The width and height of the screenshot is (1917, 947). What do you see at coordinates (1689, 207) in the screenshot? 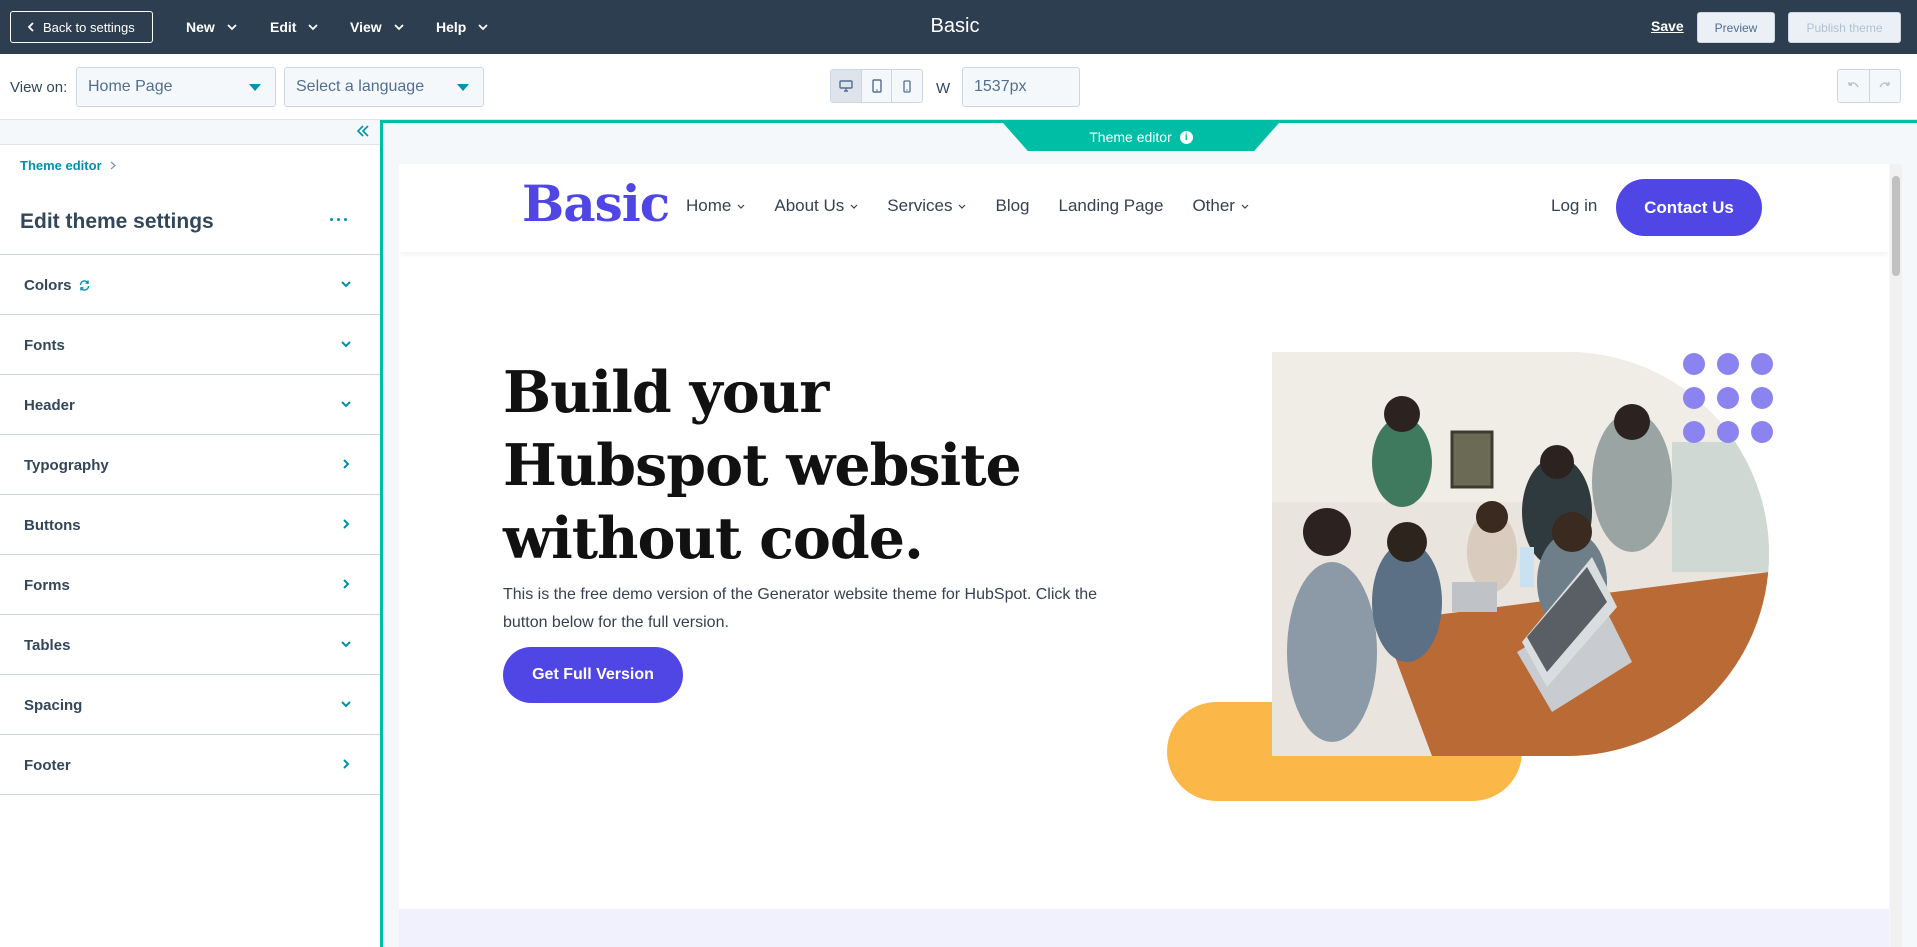
I see `contact-us-button: Contact Us` at bounding box center [1689, 207].